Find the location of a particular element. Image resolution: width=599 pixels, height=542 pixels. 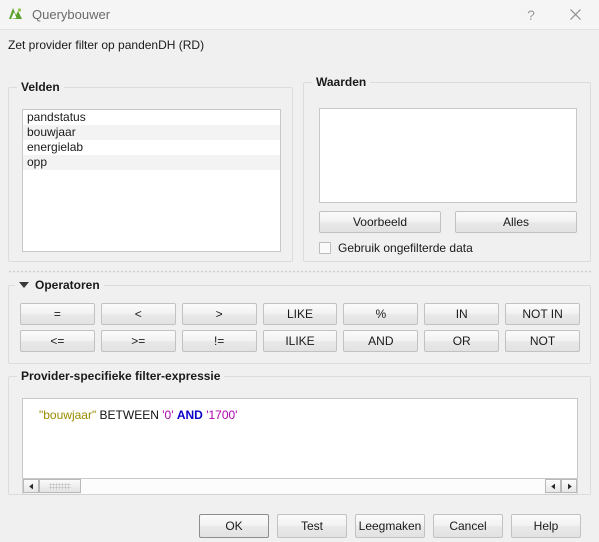

use-unfiltered-data-checkbox is located at coordinates (325, 248).